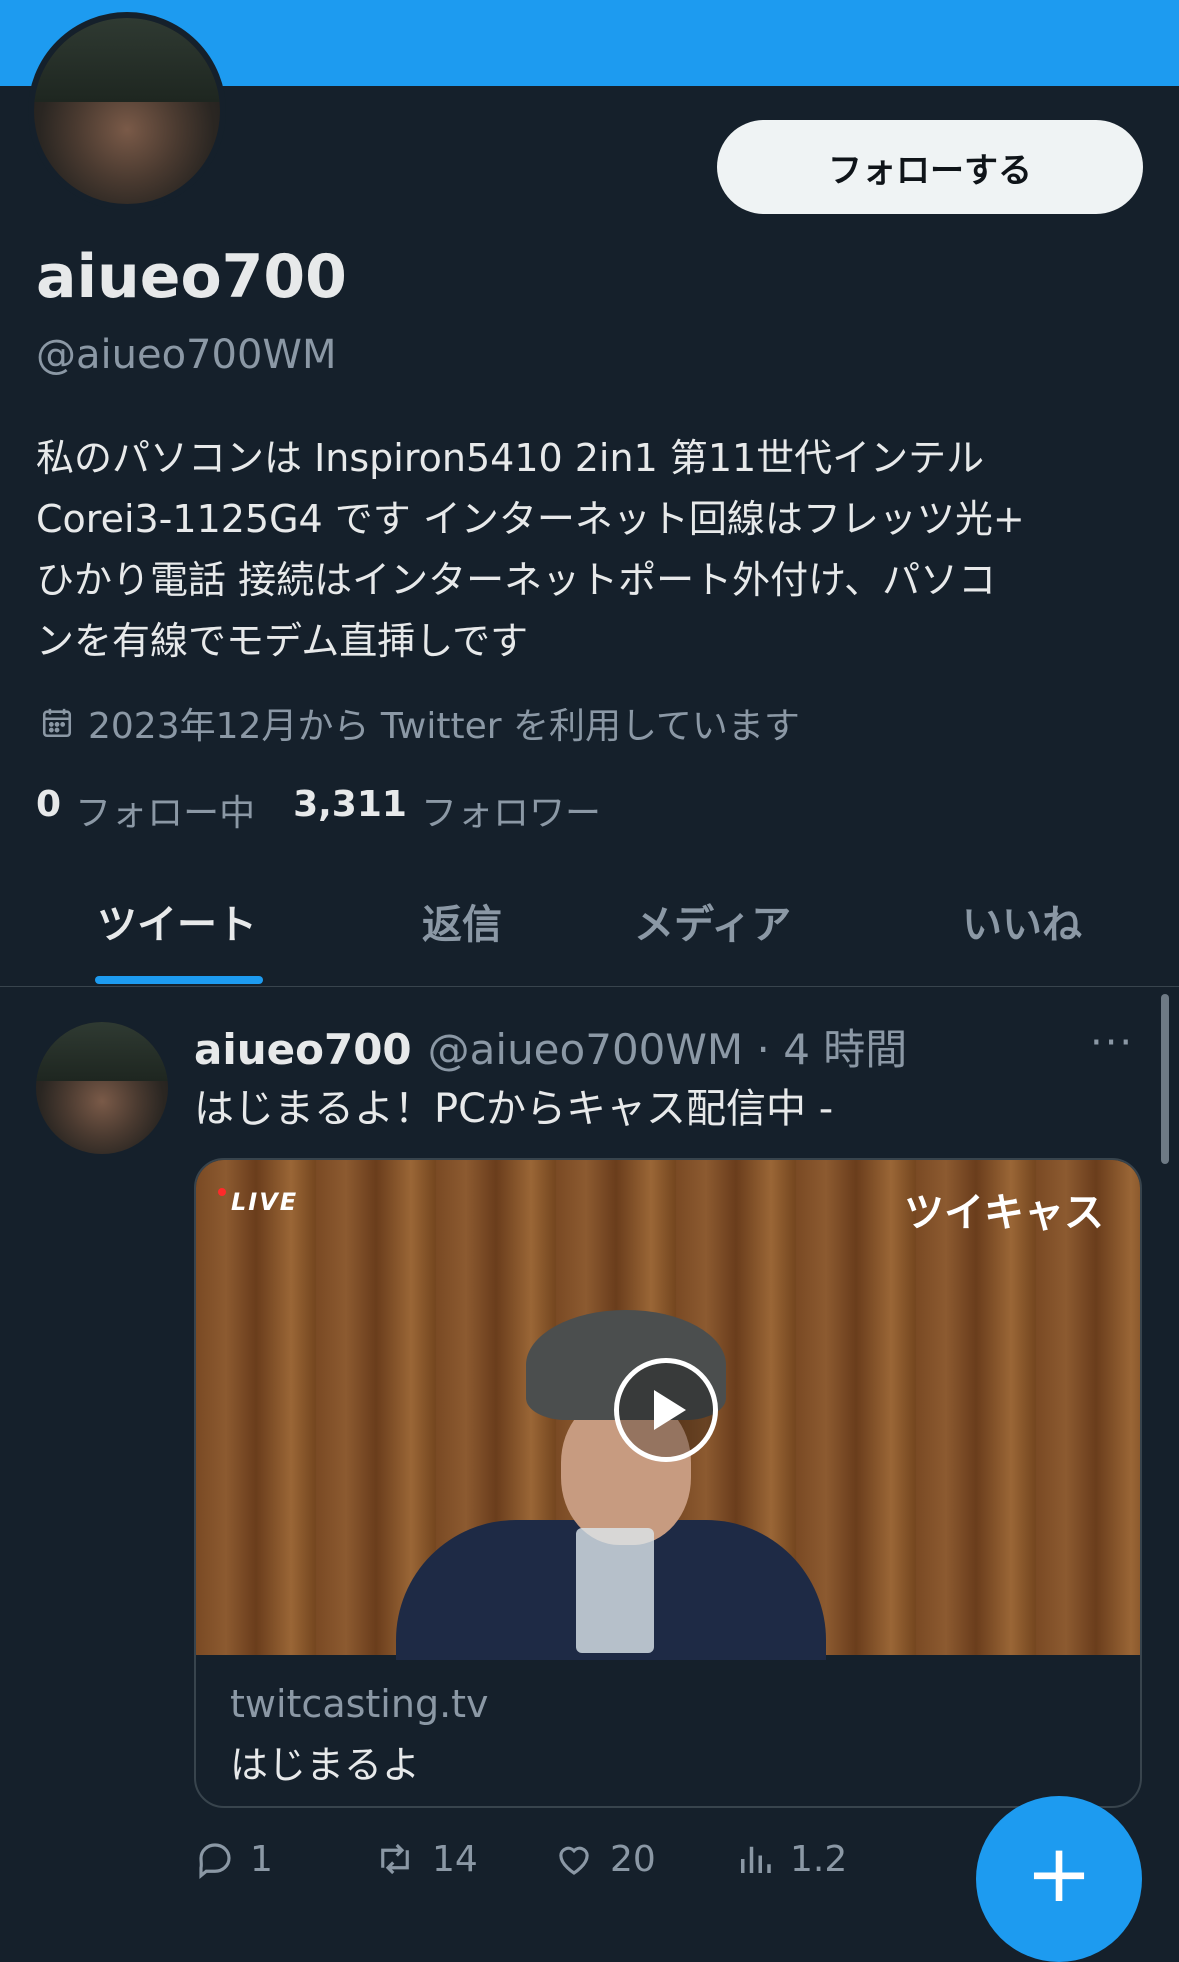 Image resolution: width=1179 pixels, height=1962 pixels. Describe the element at coordinates (425, 1859) in the screenshot. I see `retweet-button: 14` at that location.